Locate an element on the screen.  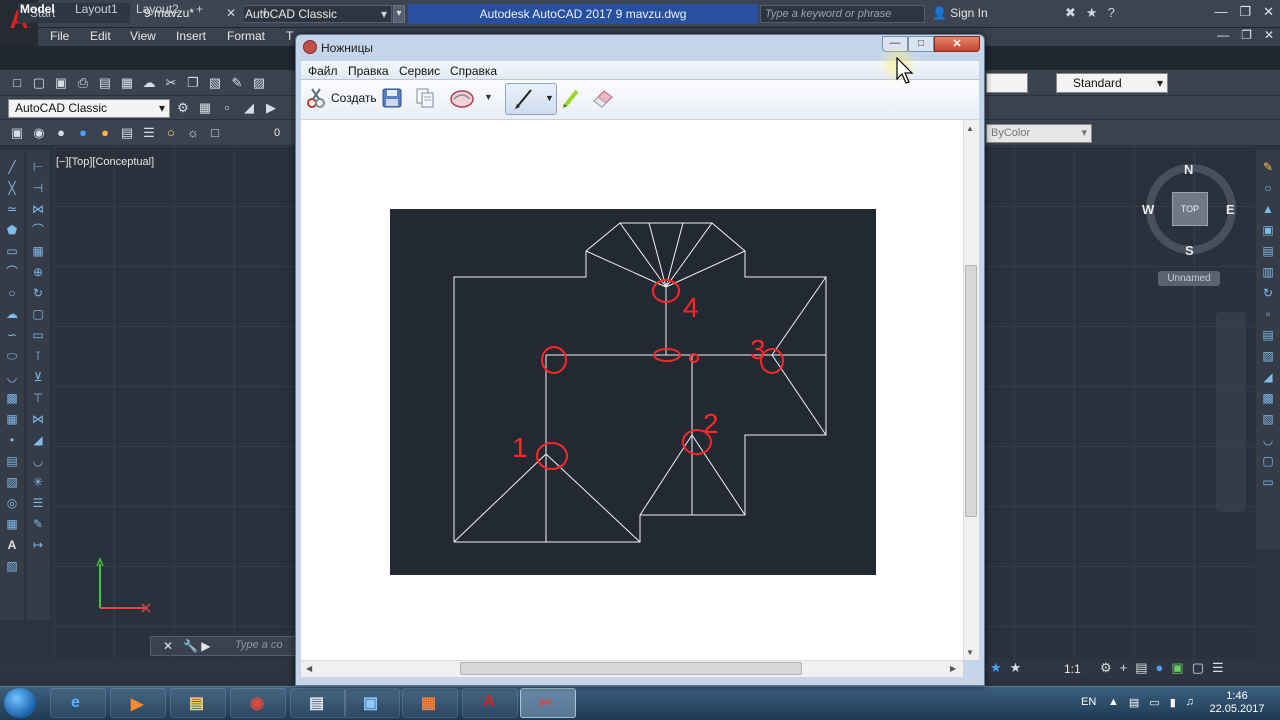
start-button is located at coordinates (20, 703).